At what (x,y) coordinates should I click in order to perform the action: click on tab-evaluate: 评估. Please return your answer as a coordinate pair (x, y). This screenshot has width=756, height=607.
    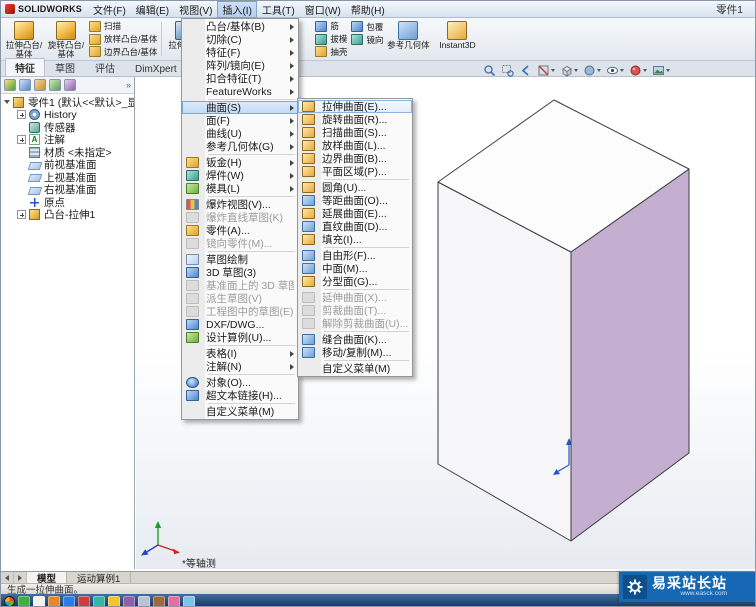
    Looking at the image, I should click on (105, 67).